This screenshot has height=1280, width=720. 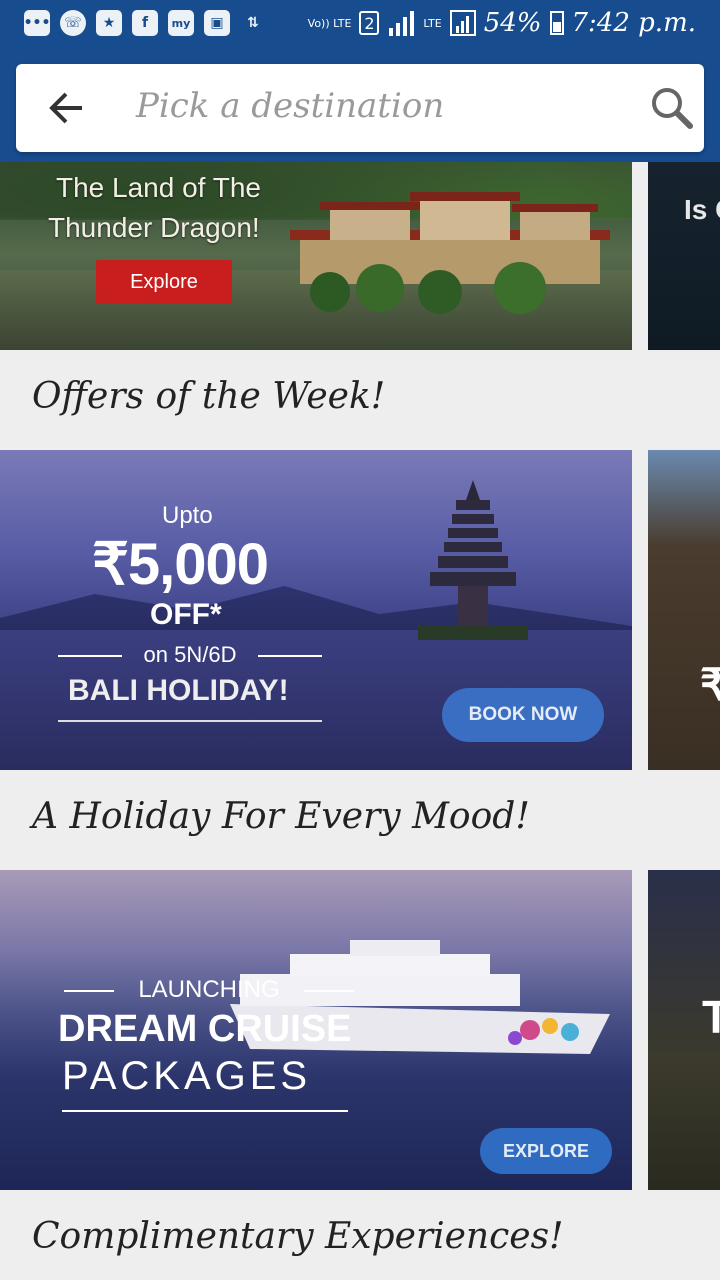 I want to click on cruise-launching-label: LAUNCHING, so click(x=209, y=990).